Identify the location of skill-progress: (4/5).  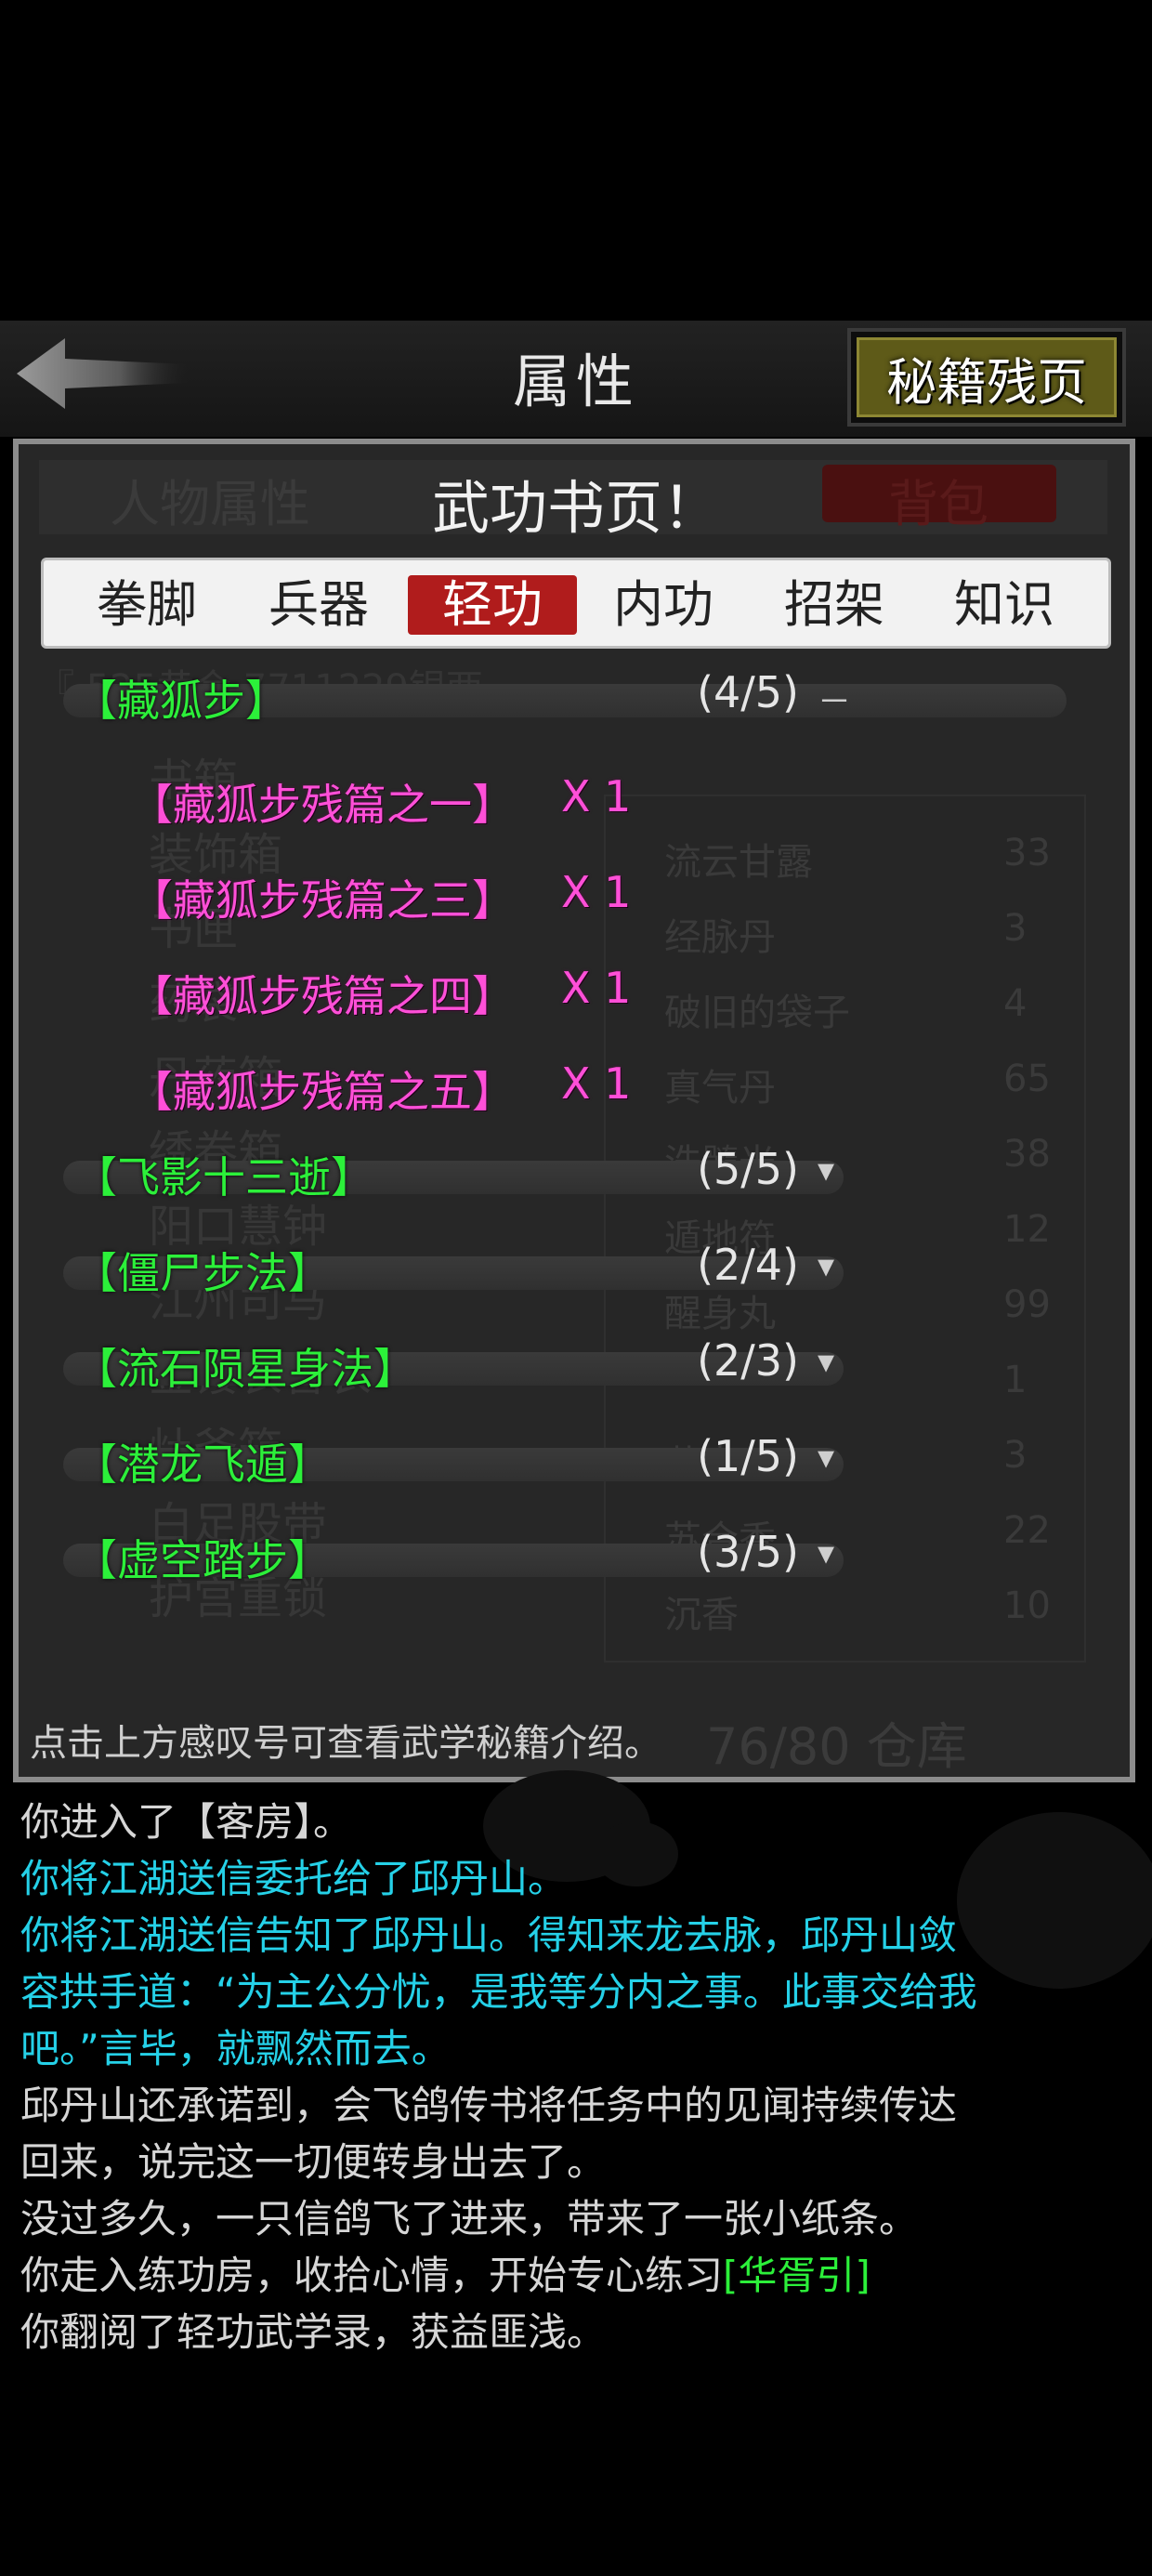
(748, 692).